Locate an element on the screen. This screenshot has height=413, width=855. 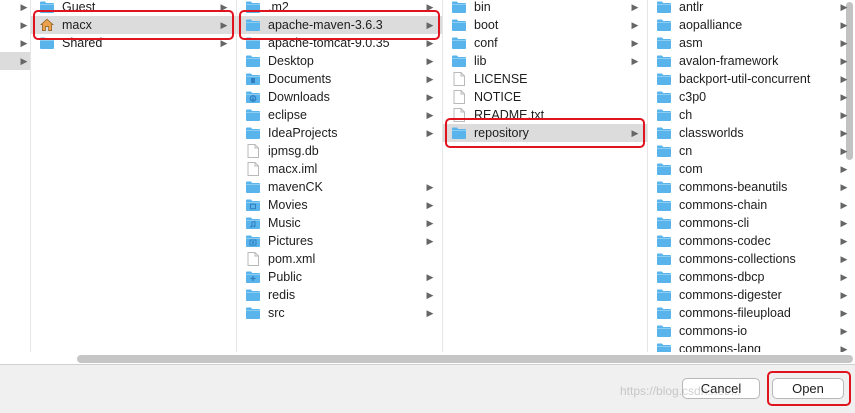
list-item: mavenCK ▶ is located at coordinates (339, 187).